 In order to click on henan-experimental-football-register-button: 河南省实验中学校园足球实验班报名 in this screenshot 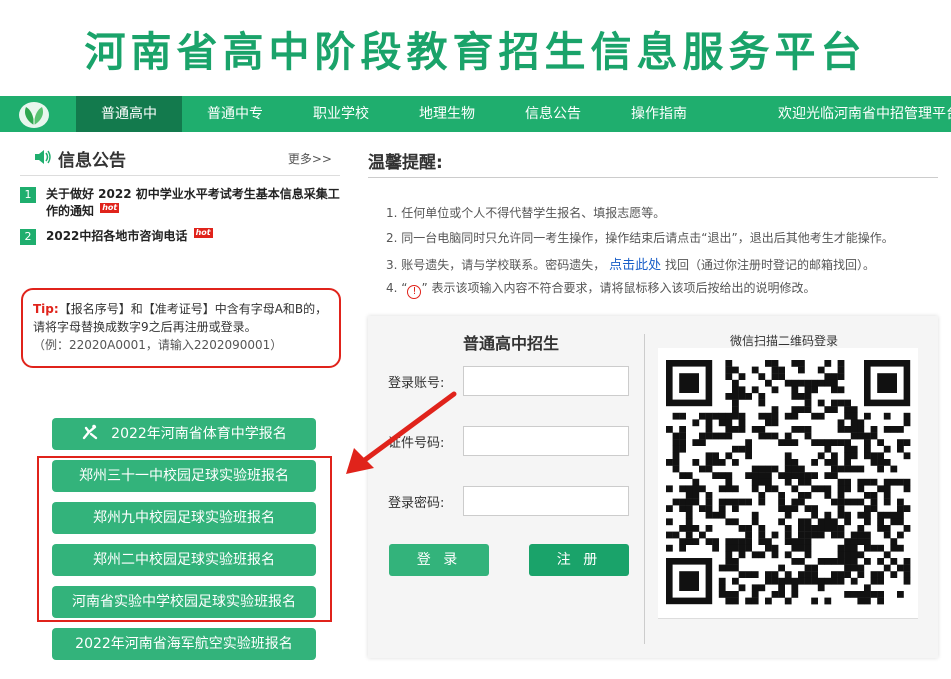, I will do `click(184, 602)`.